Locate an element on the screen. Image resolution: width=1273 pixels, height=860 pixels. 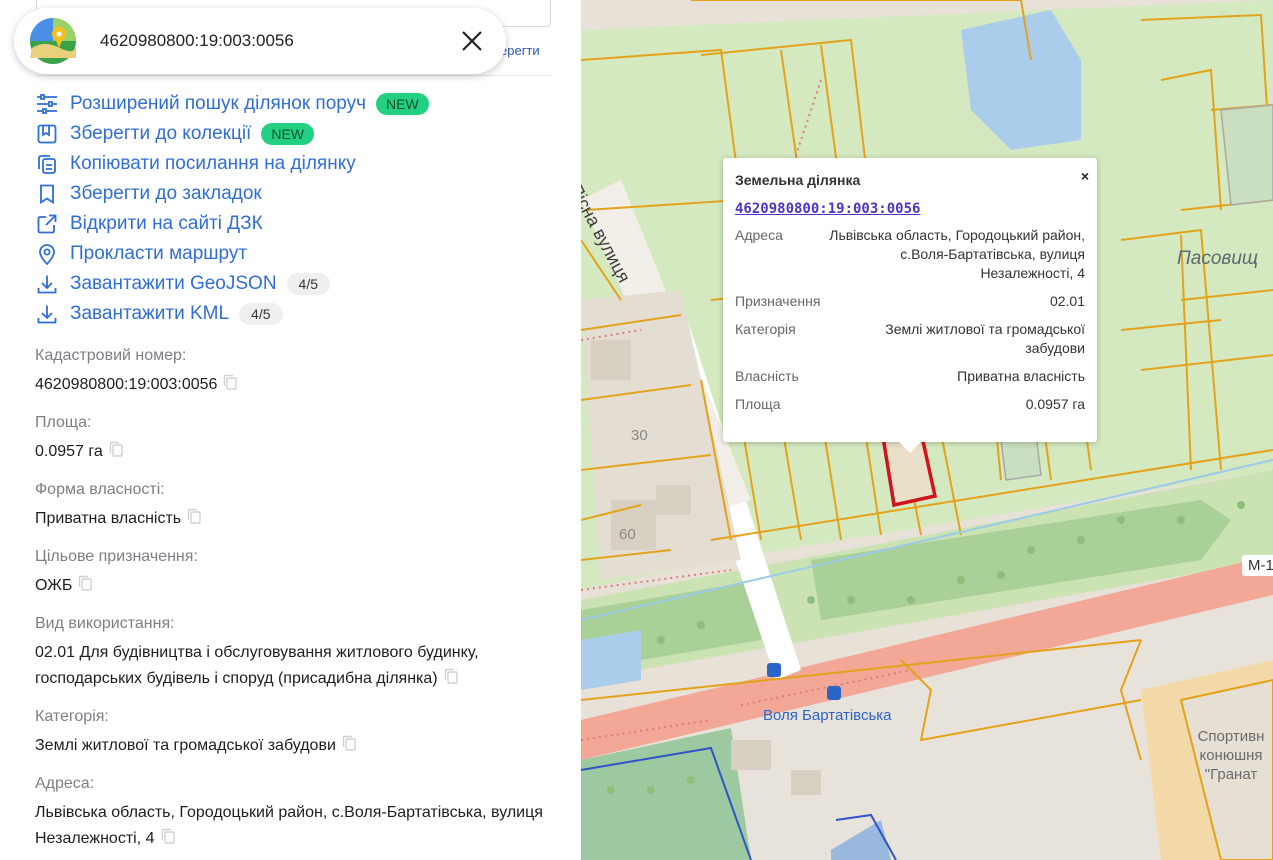
field-value-row: Землі житлової та громадської забудови is located at coordinates (295, 746).